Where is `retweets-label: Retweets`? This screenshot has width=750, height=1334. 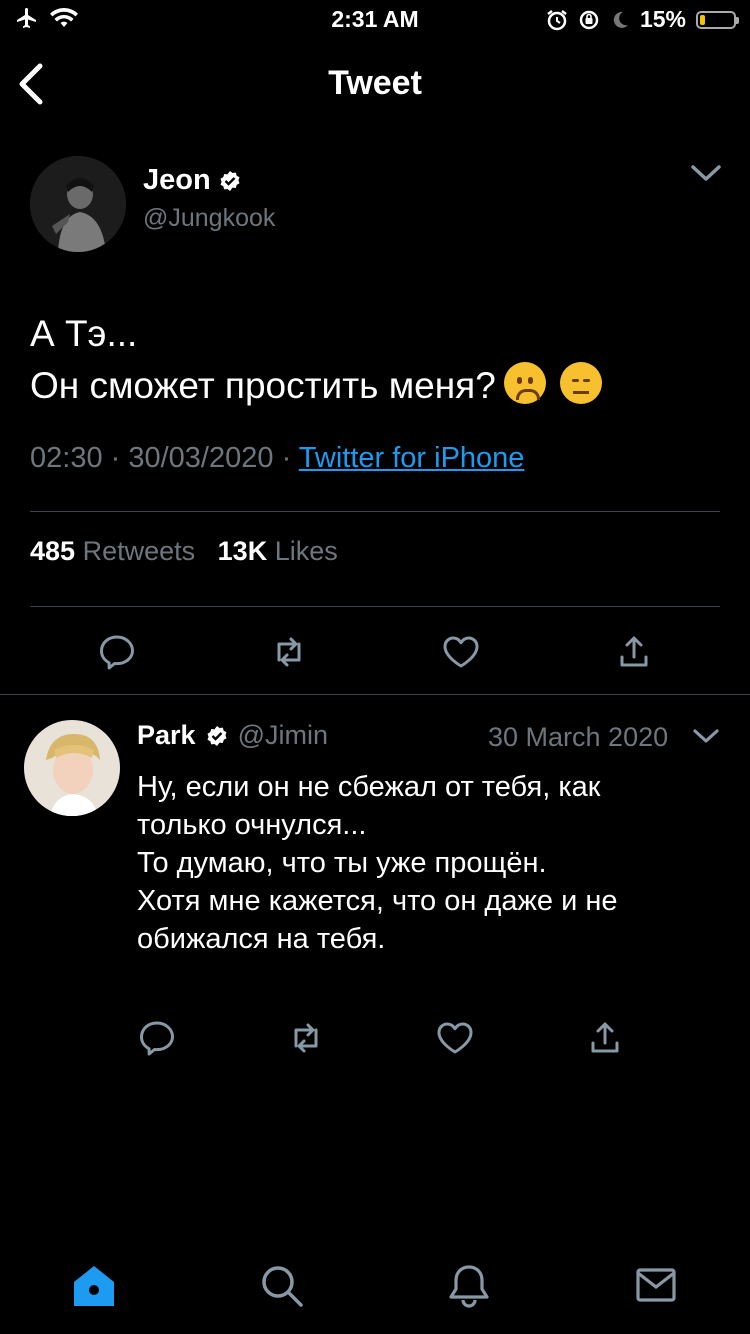 retweets-label: Retweets is located at coordinates (139, 551).